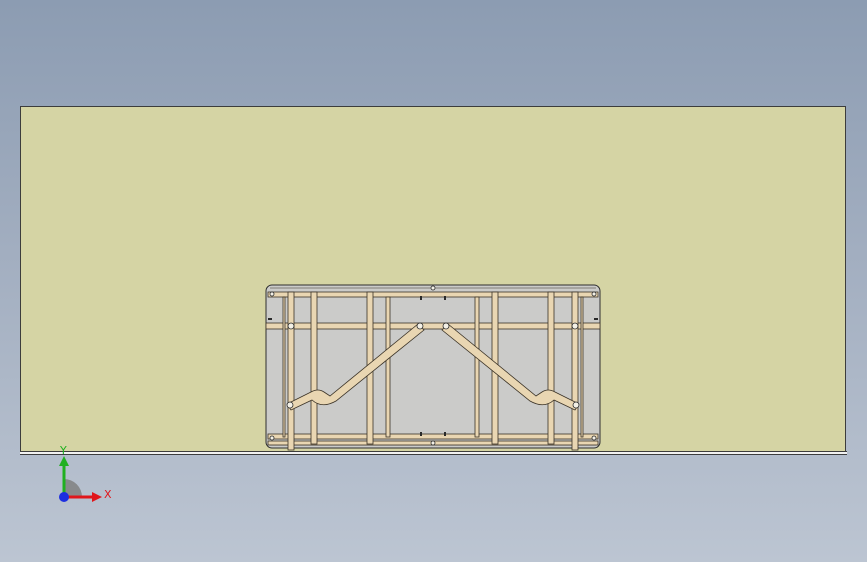 Image resolution: width=867 pixels, height=562 pixels. I want to click on frame-assembly, so click(433, 367).